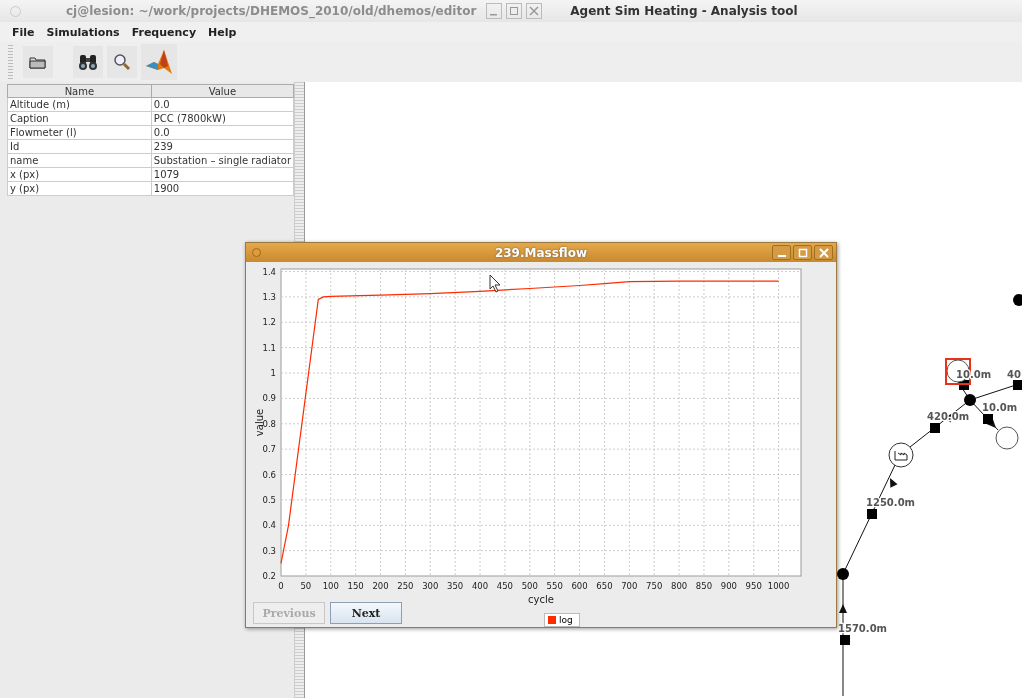 The width and height of the screenshot is (1022, 698). Describe the element at coordinates (781, 252) in the screenshot. I see `minimize-button` at that location.